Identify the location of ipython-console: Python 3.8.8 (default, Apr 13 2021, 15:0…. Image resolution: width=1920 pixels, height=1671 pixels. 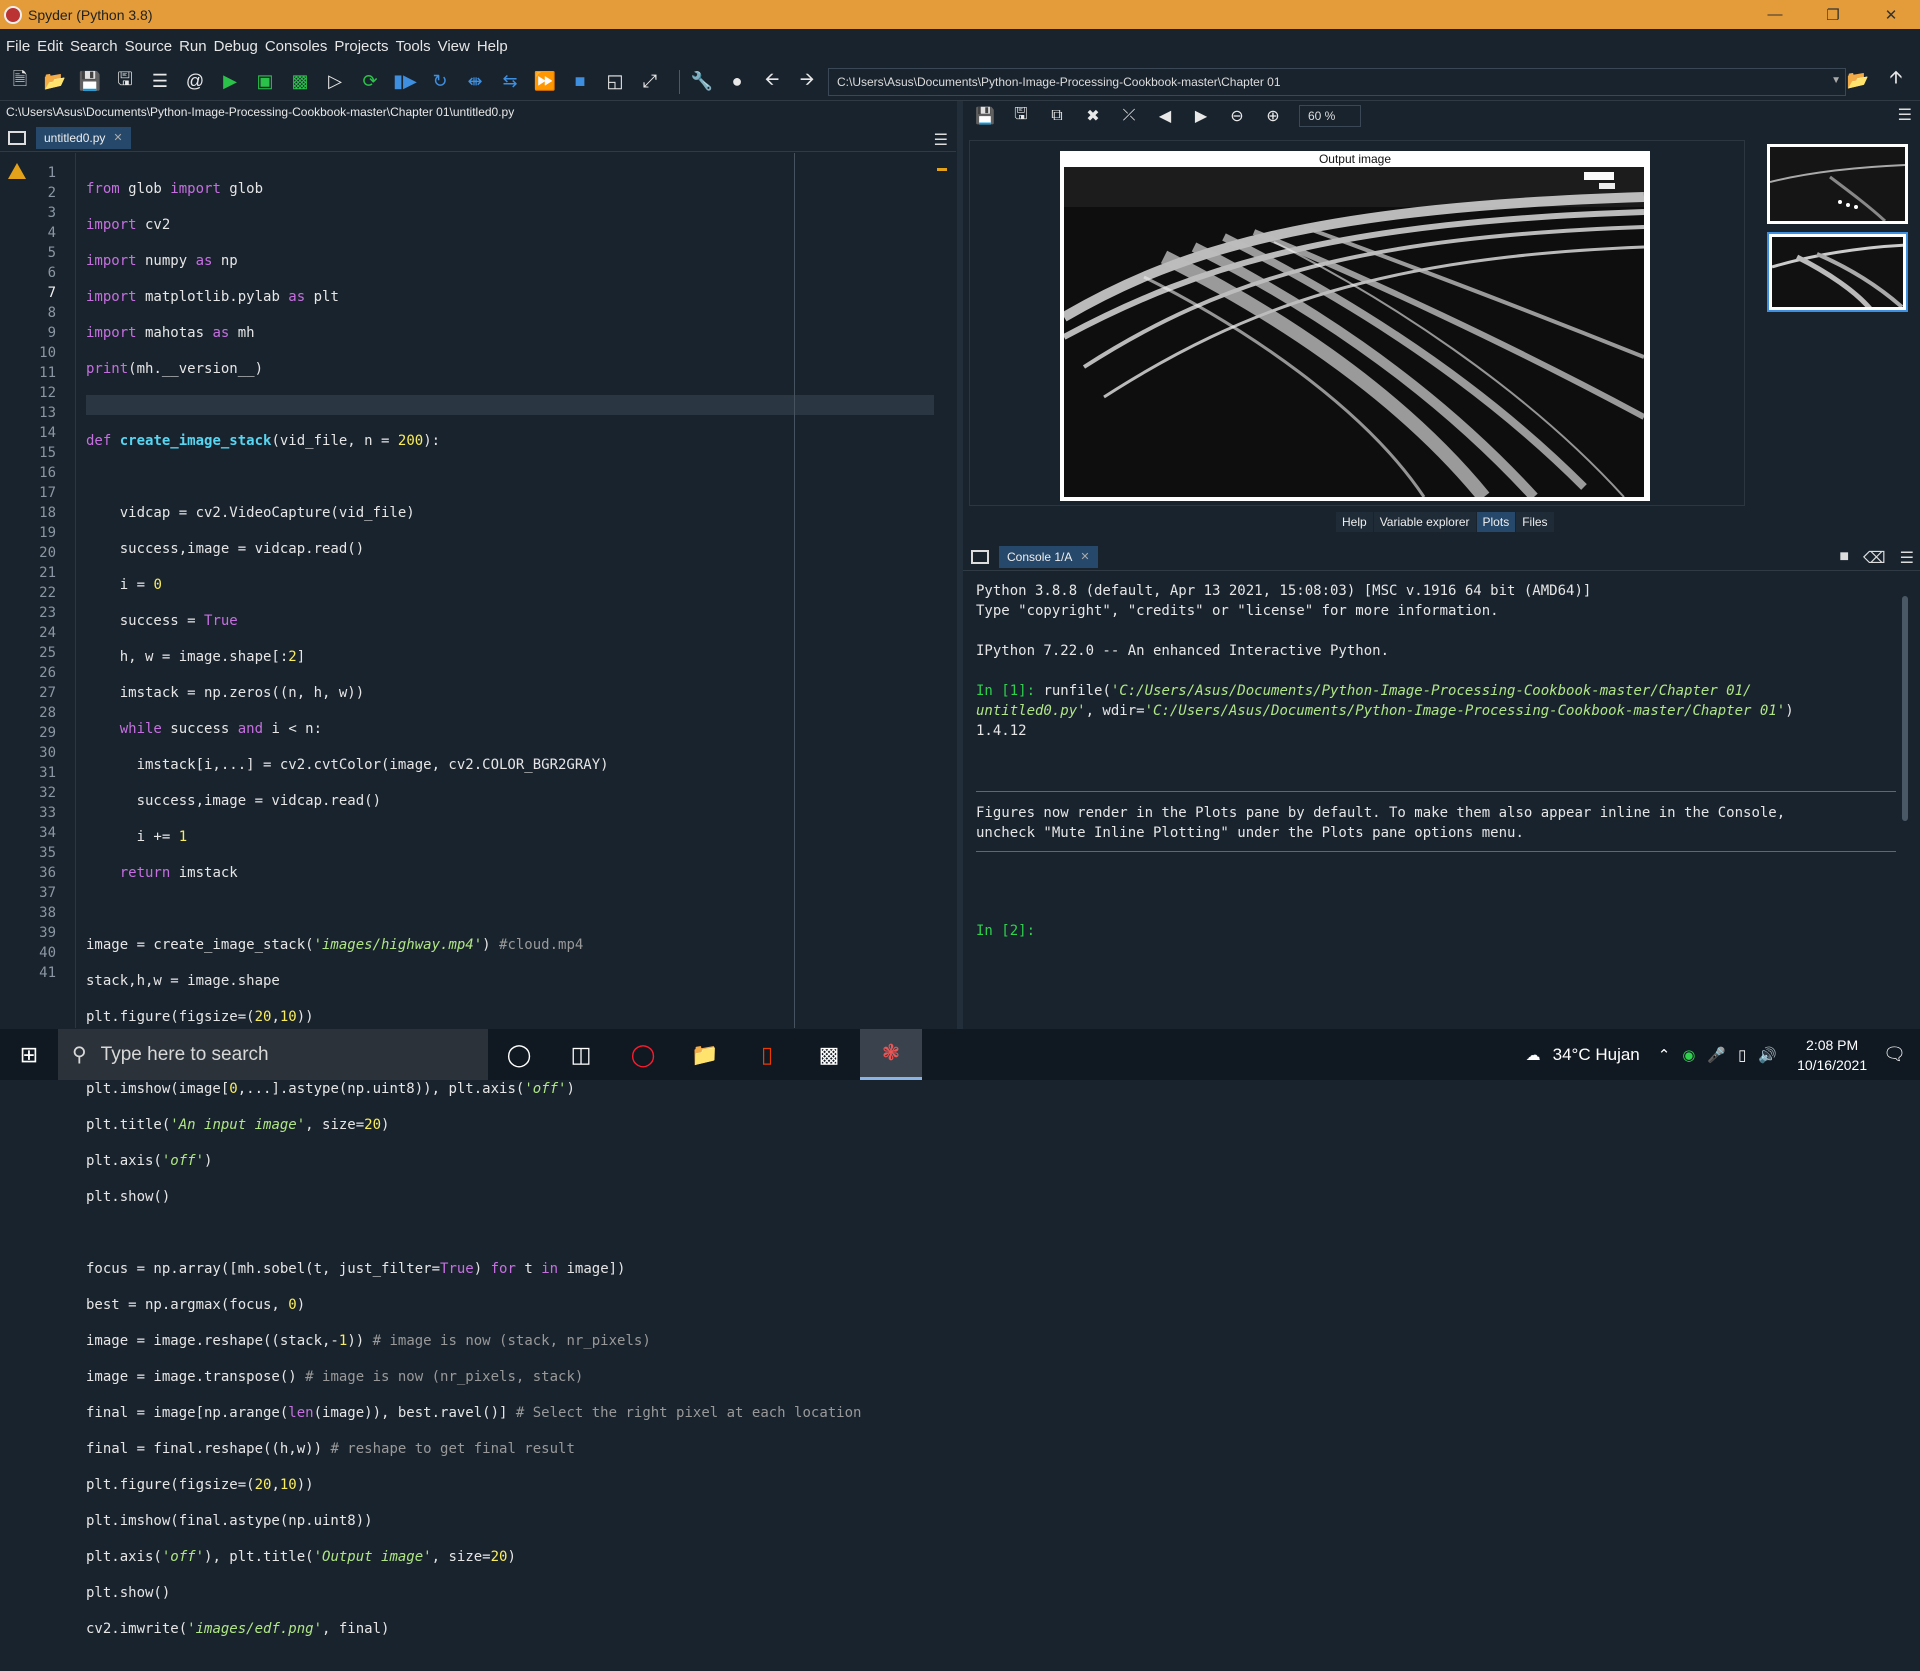
(1435, 799).